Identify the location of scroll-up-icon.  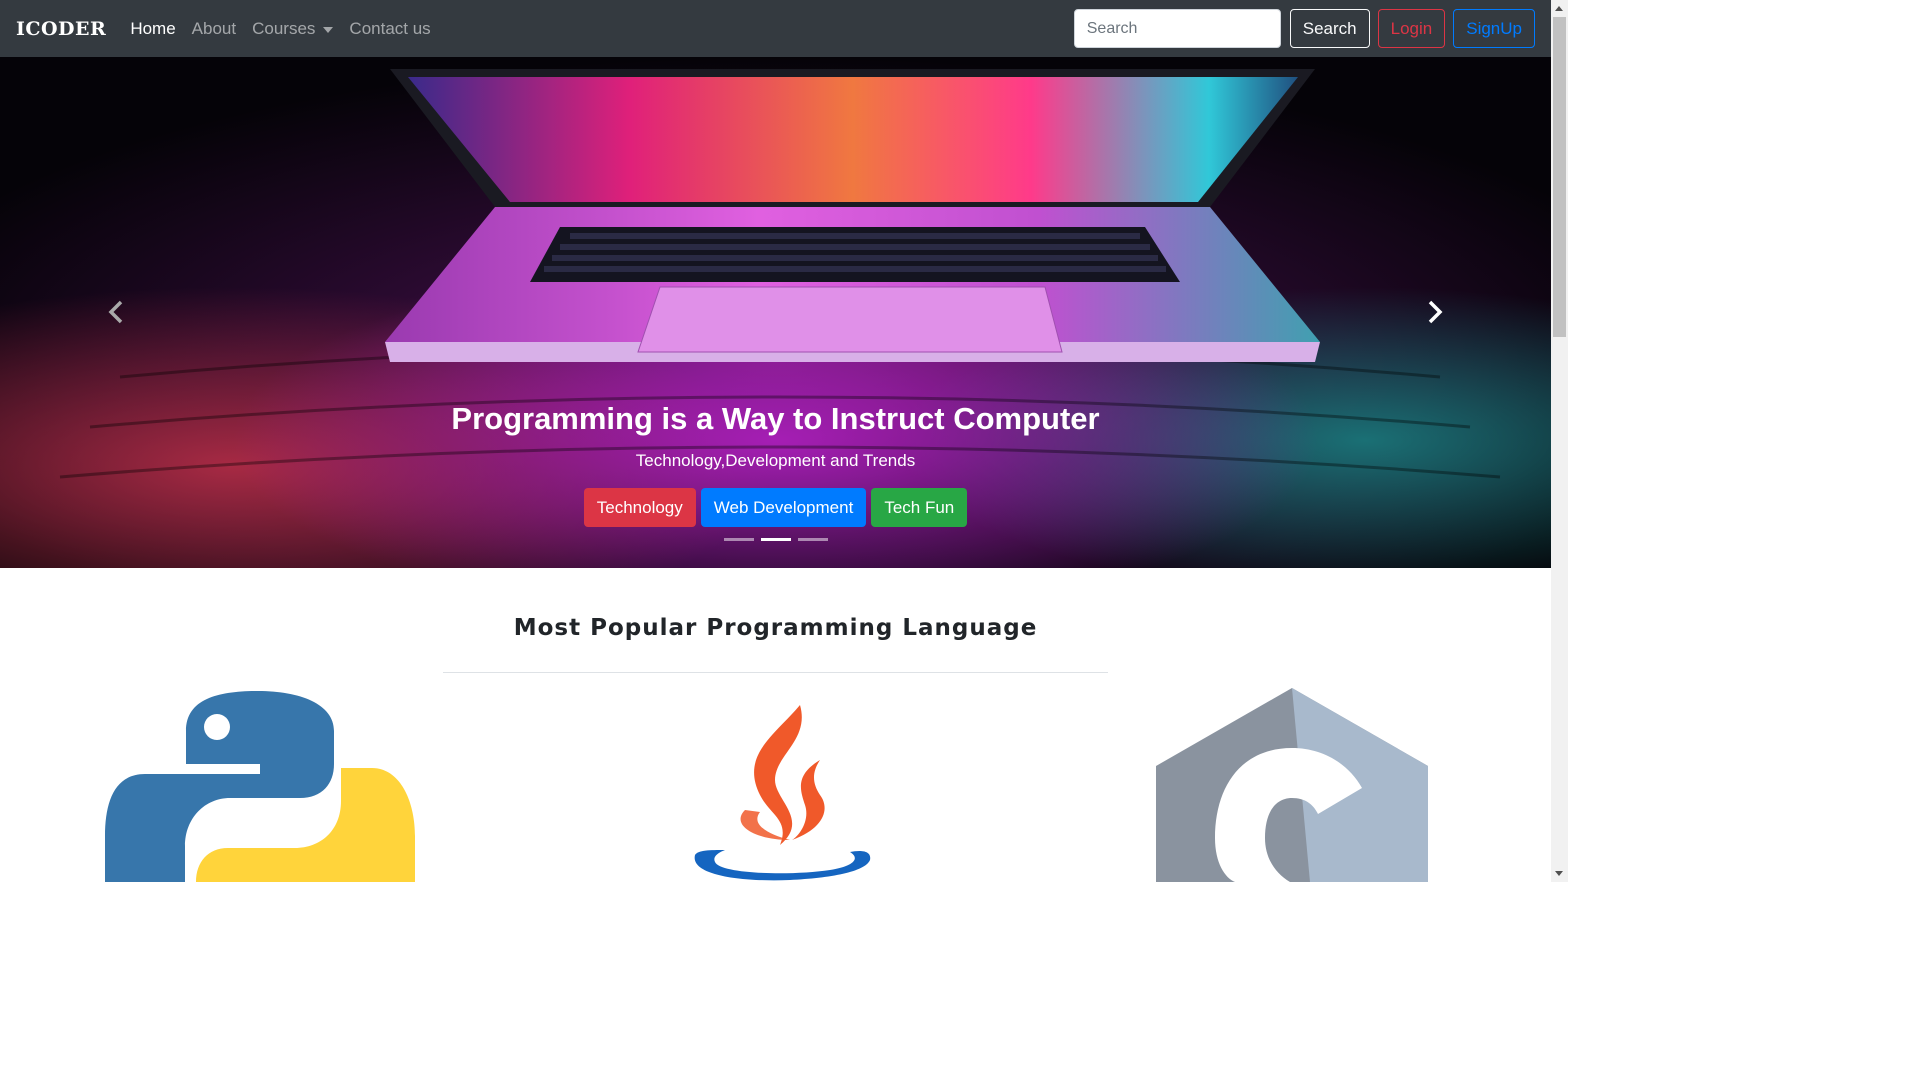
(1559, 8).